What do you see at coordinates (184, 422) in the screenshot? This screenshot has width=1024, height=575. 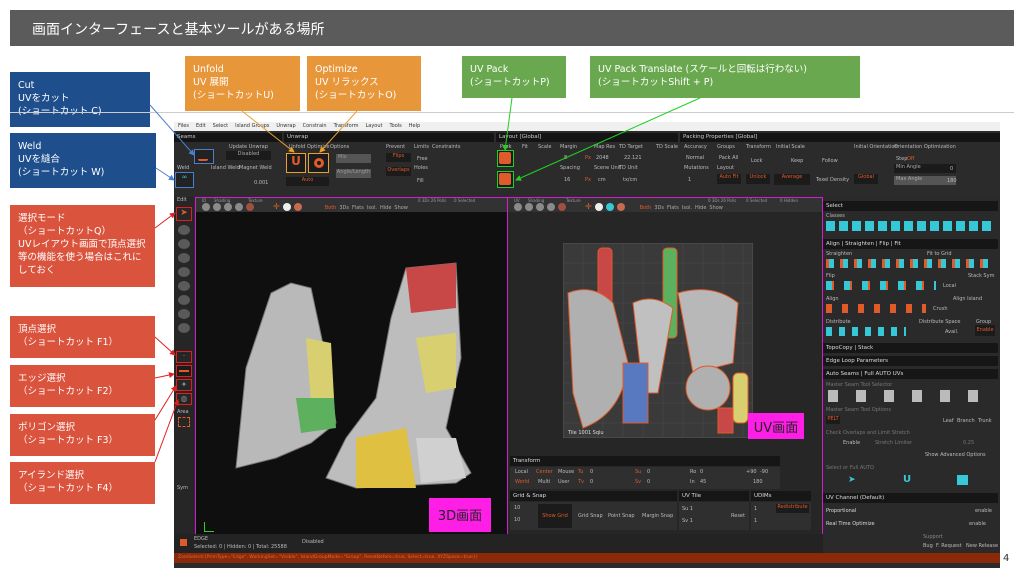 I see `box-select-icon` at bounding box center [184, 422].